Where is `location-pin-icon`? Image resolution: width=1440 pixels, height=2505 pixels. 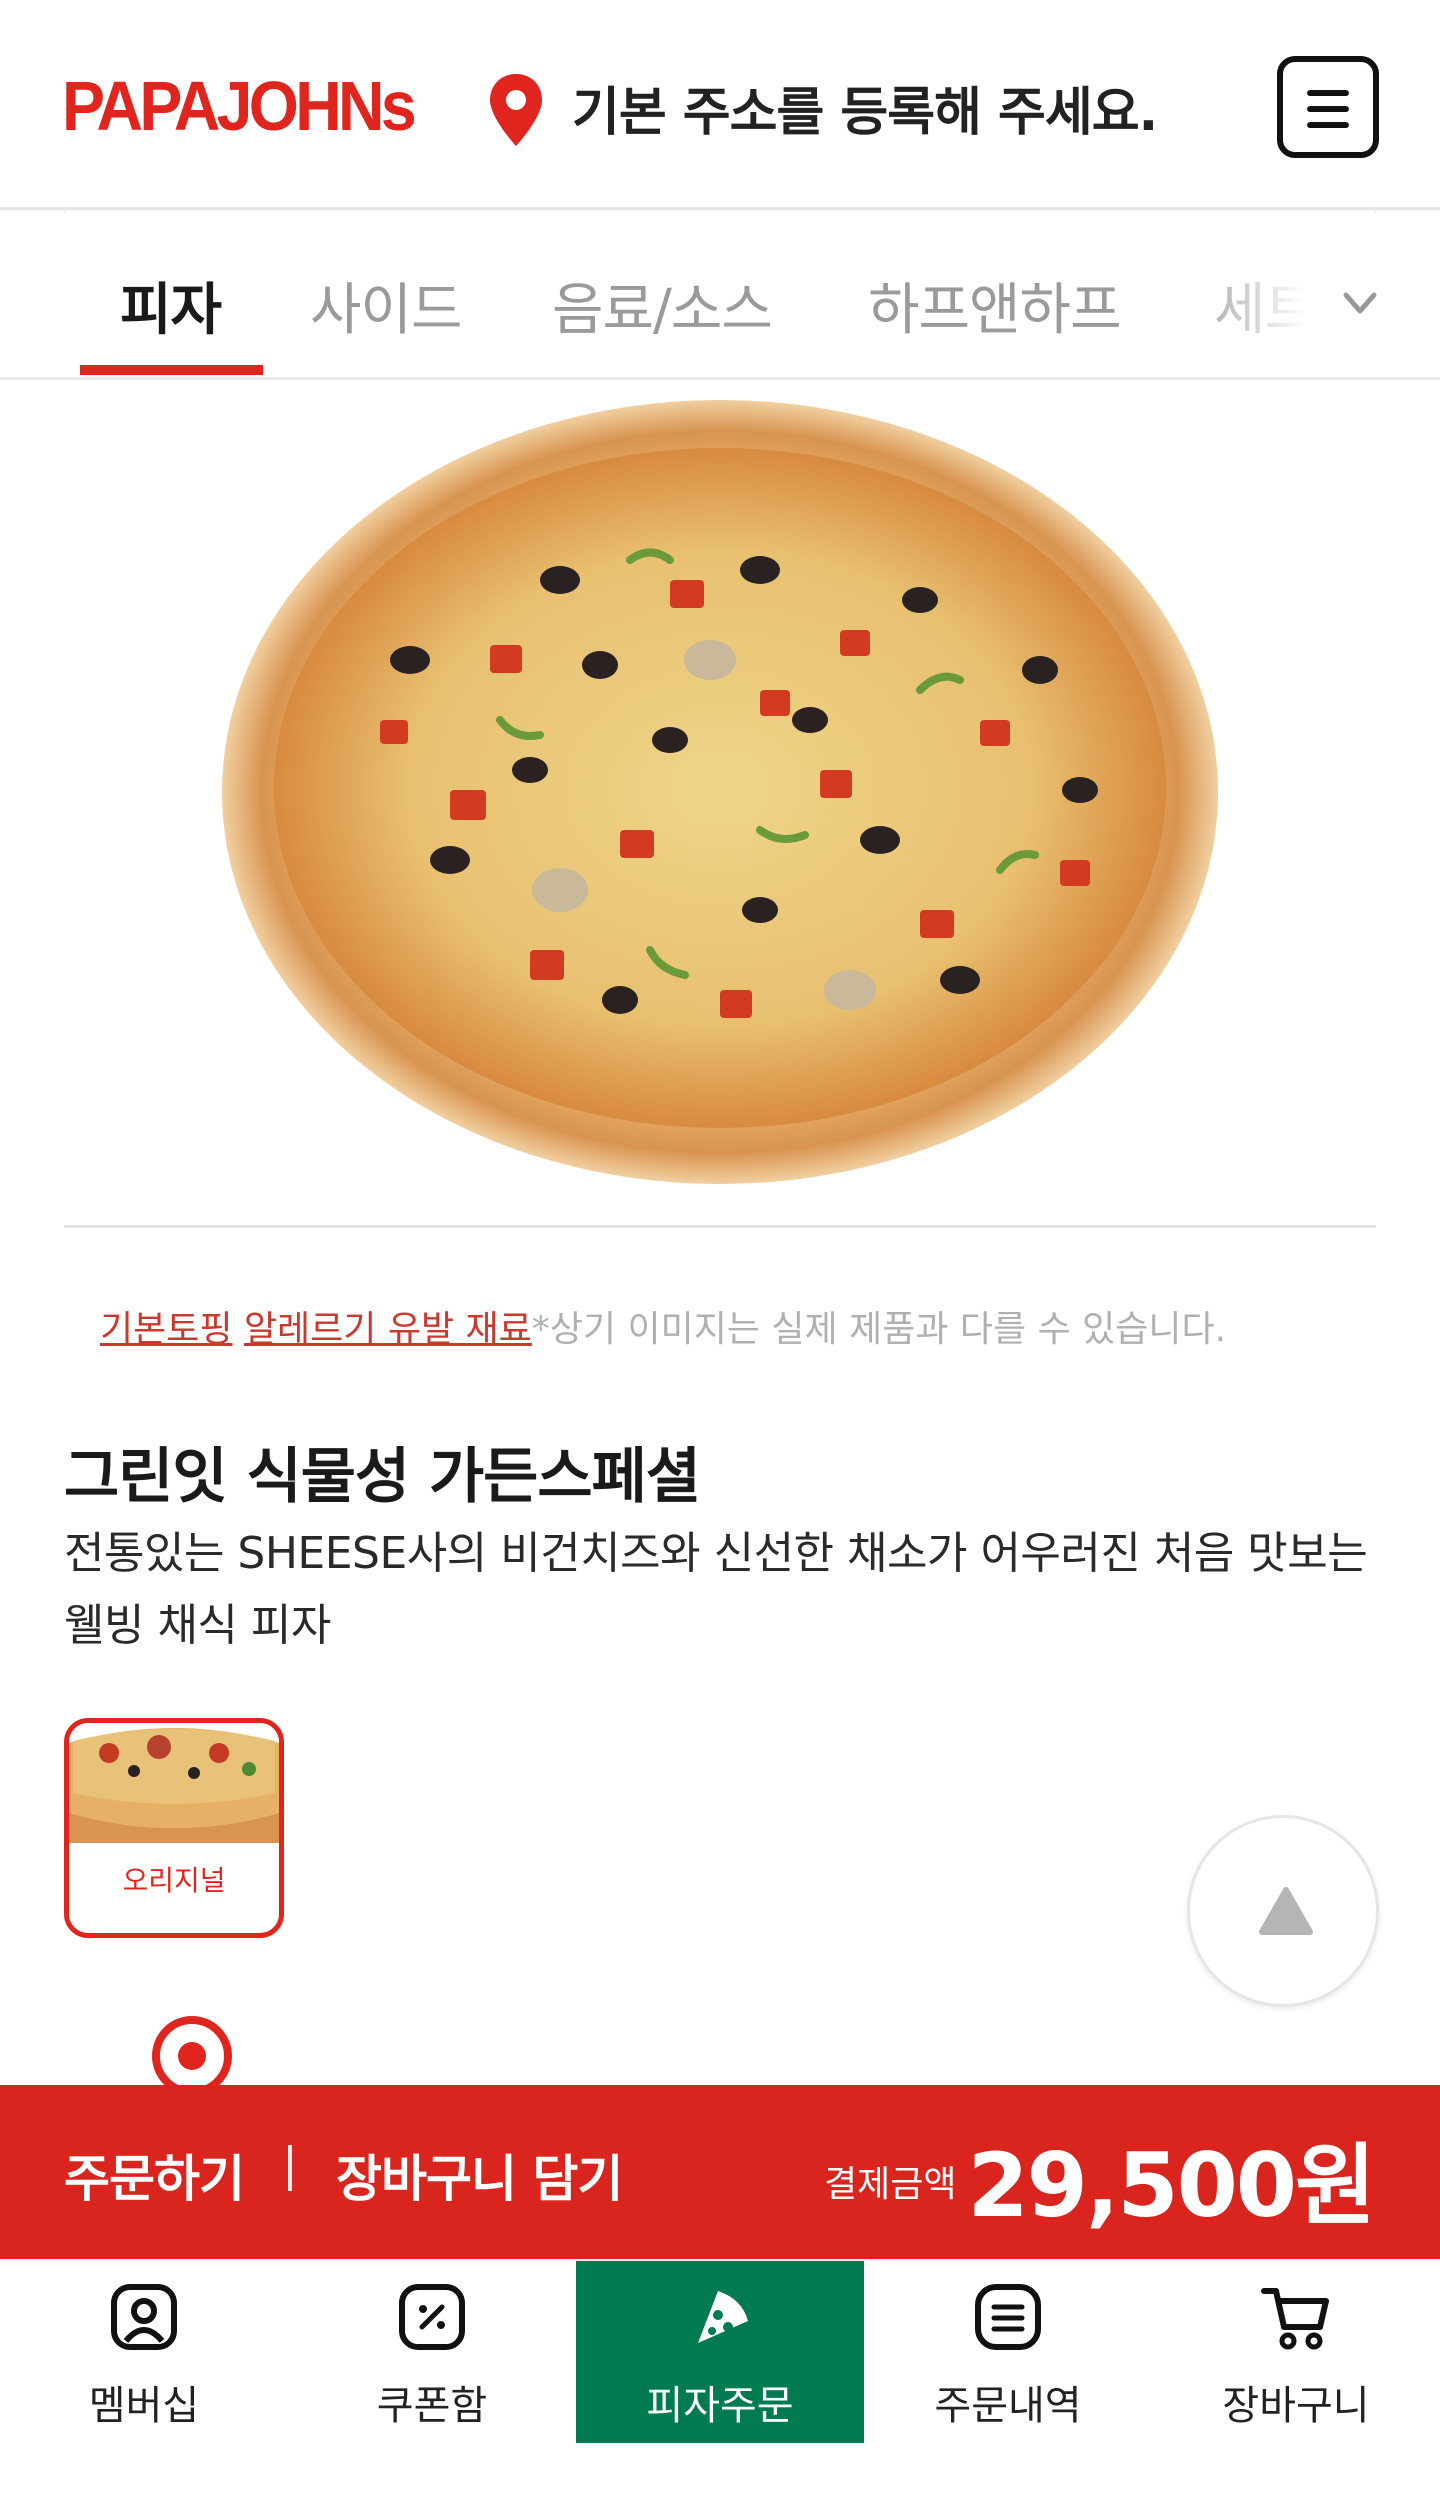 location-pin-icon is located at coordinates (516, 110).